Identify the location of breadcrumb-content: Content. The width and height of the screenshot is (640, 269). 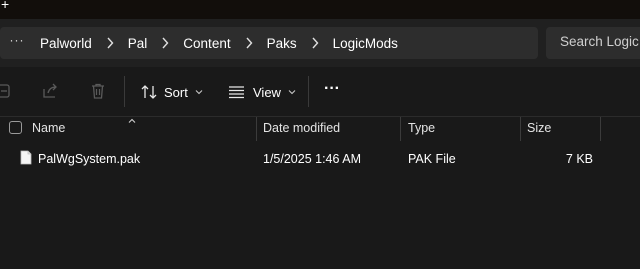
(206, 43).